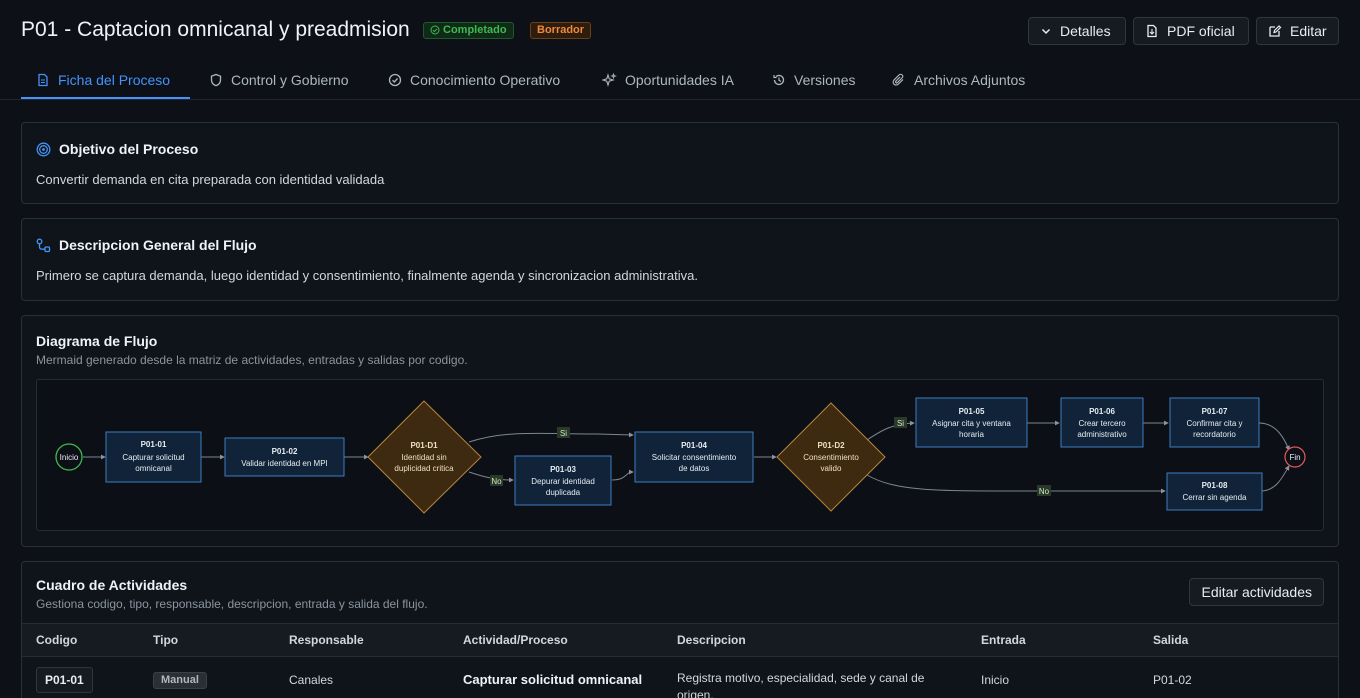  I want to click on page-title: P01 - Captacion omnicanal y preadmision, so click(215, 29).